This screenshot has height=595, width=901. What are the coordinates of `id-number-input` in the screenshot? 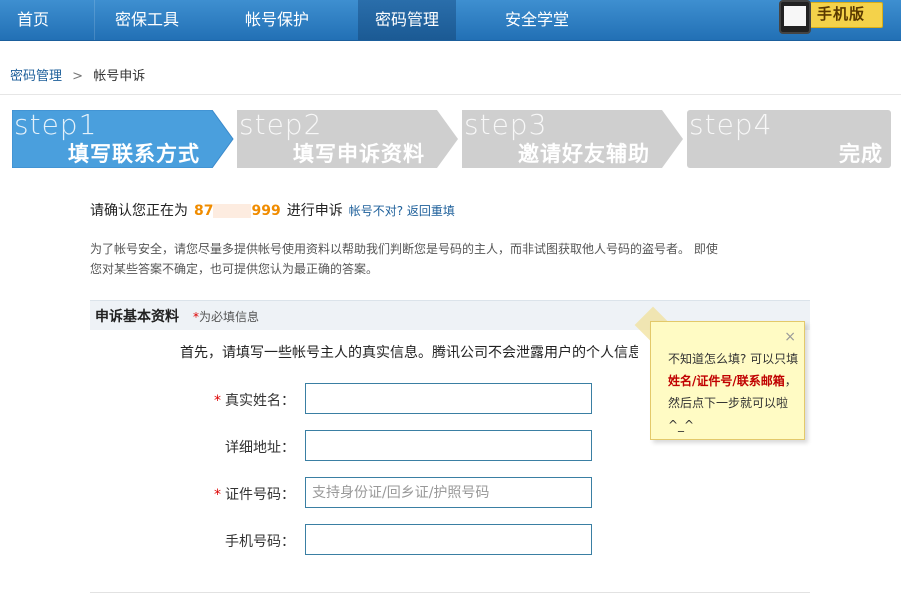 It's located at (448, 492).